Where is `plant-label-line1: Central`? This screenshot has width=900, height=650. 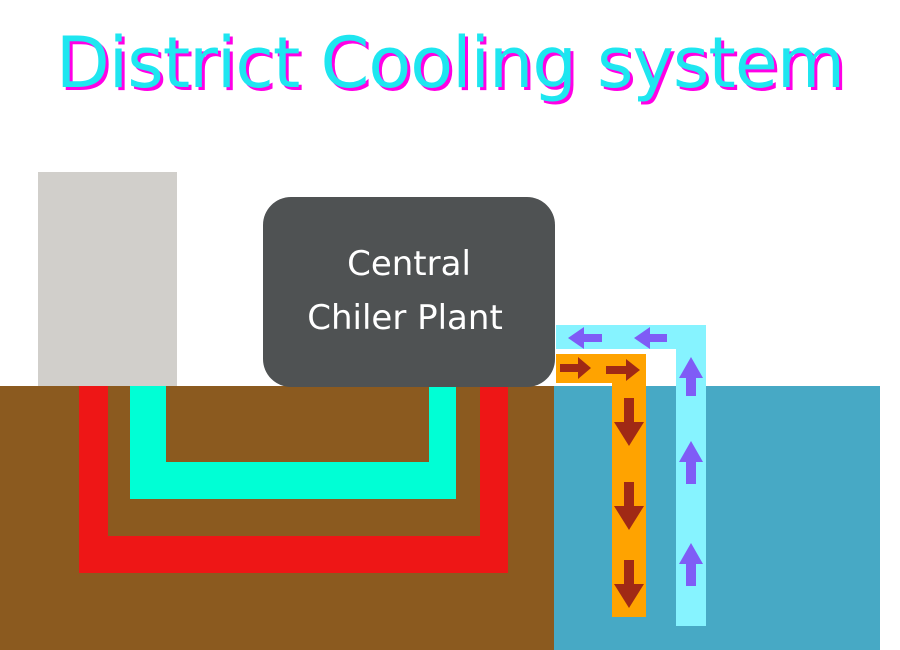
plant-label-line1: Central is located at coordinates (409, 264).